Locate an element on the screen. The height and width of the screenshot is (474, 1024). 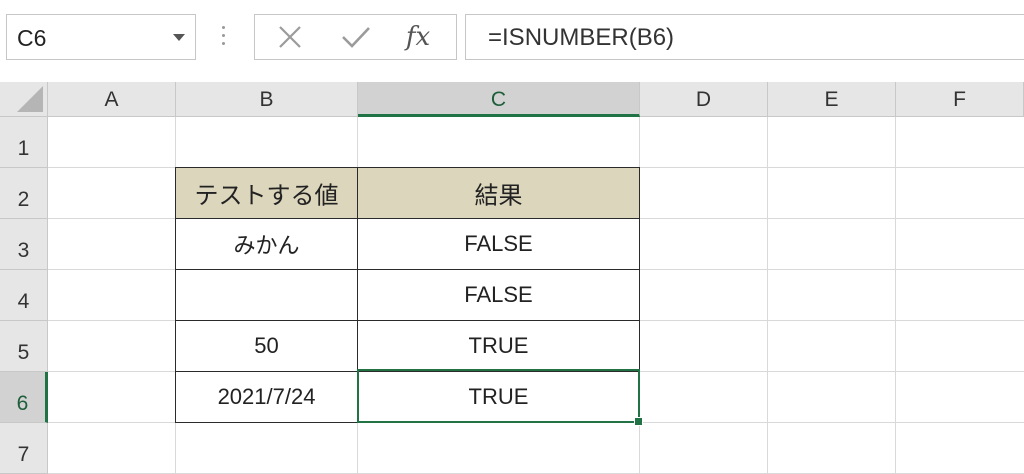
cell-b2: テストする値 is located at coordinates (266, 193).